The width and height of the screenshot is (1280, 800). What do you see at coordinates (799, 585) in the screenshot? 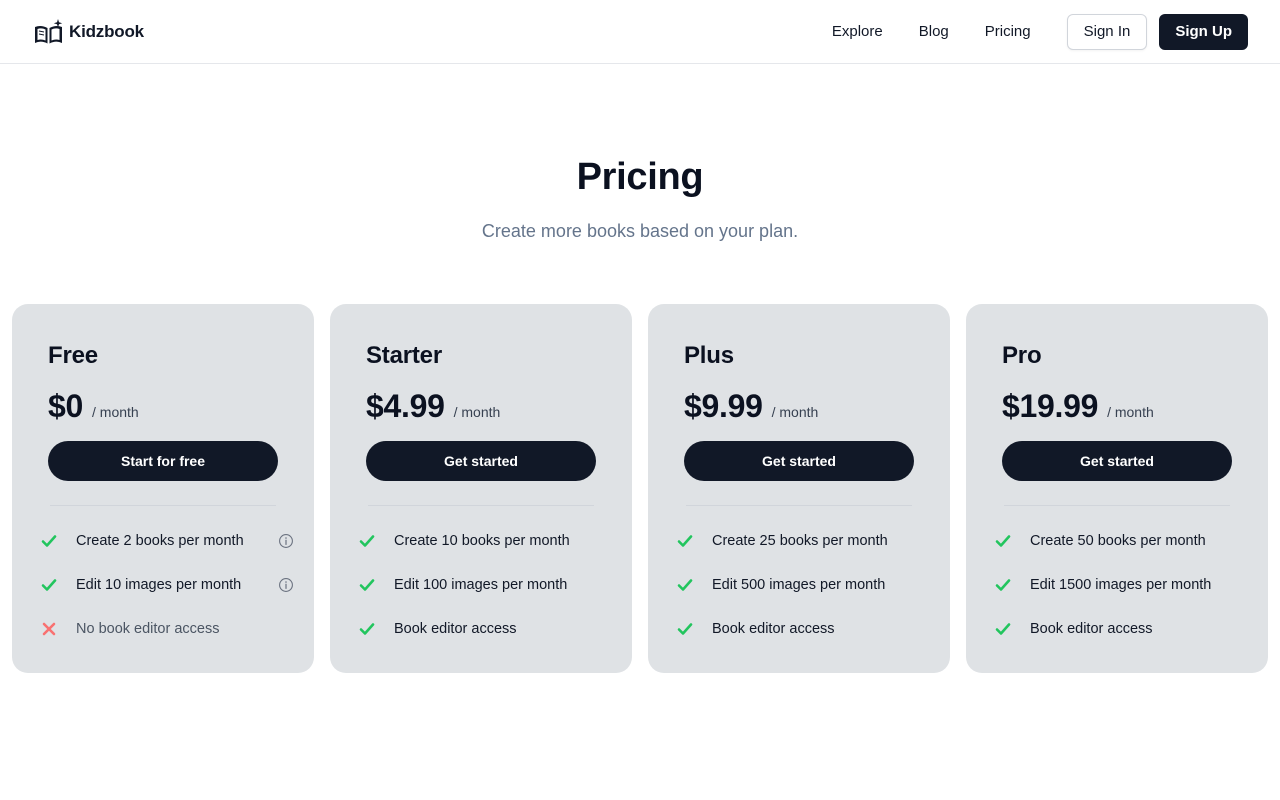
I see `feature-text: Edit 500 images per month` at bounding box center [799, 585].